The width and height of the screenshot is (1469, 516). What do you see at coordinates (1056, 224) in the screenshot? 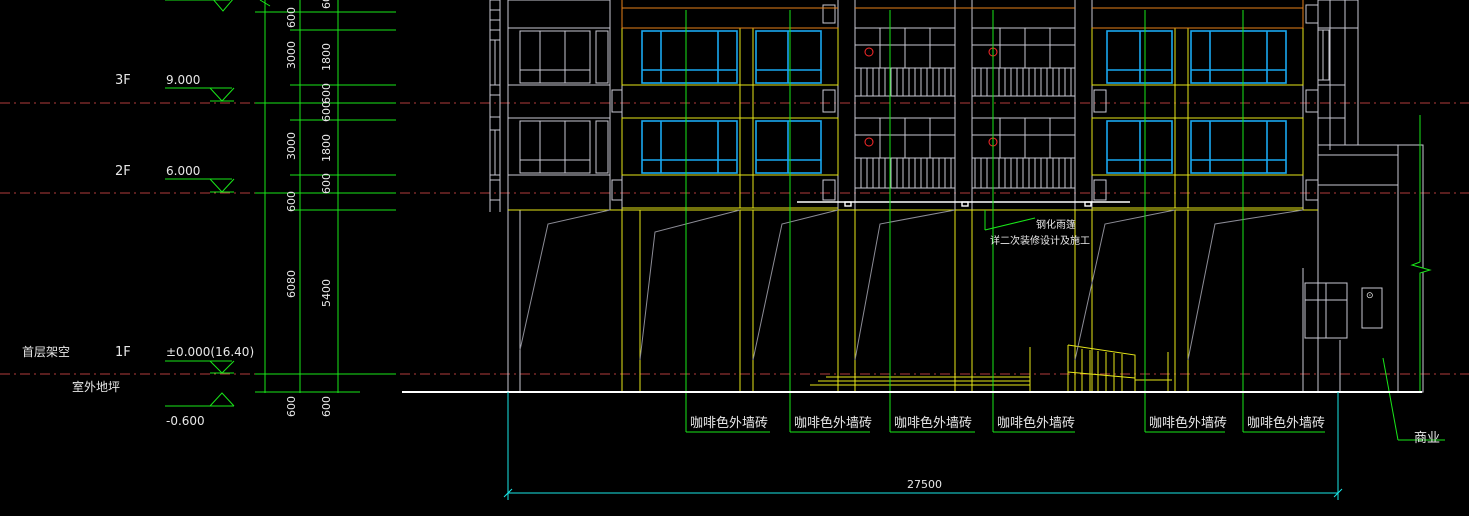
I see `callout-line-1: 钢化雨篷` at bounding box center [1056, 224].